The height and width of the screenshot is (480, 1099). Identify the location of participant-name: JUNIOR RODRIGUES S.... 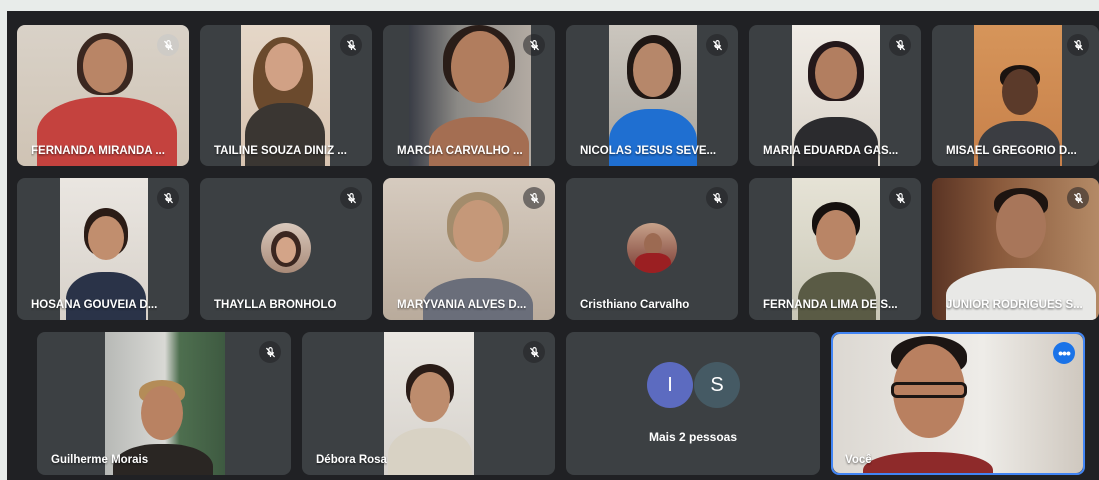
(1014, 305).